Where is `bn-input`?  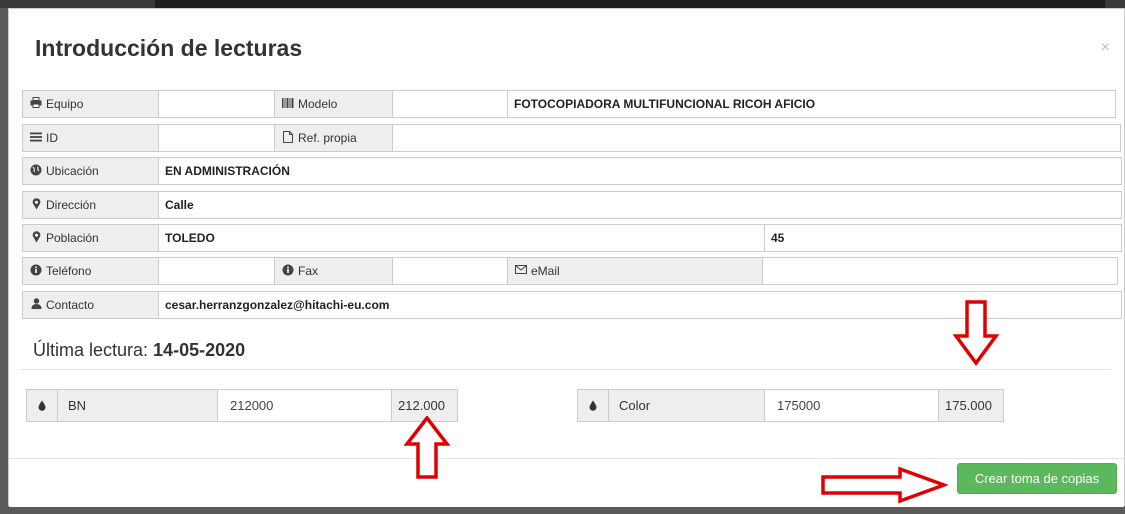 bn-input is located at coordinates (304, 405).